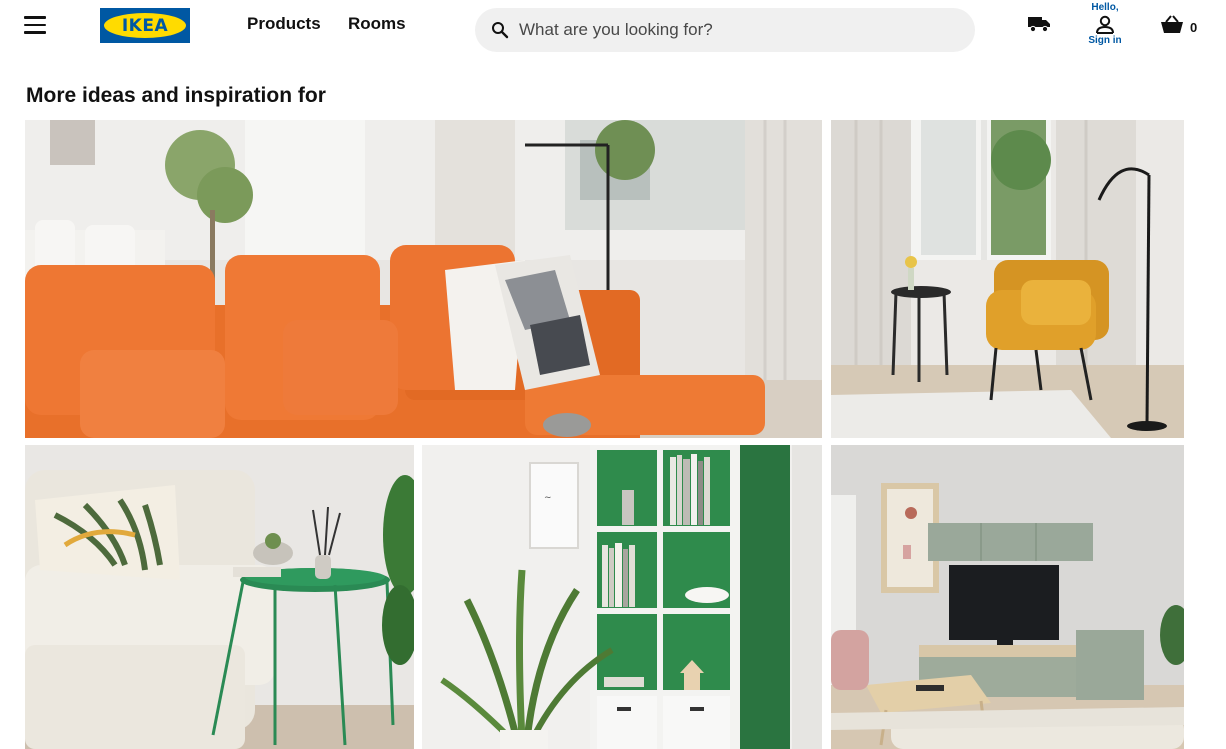 The width and height of the screenshot is (1226, 749). I want to click on green-shelf-image: ~, so click(622, 597).